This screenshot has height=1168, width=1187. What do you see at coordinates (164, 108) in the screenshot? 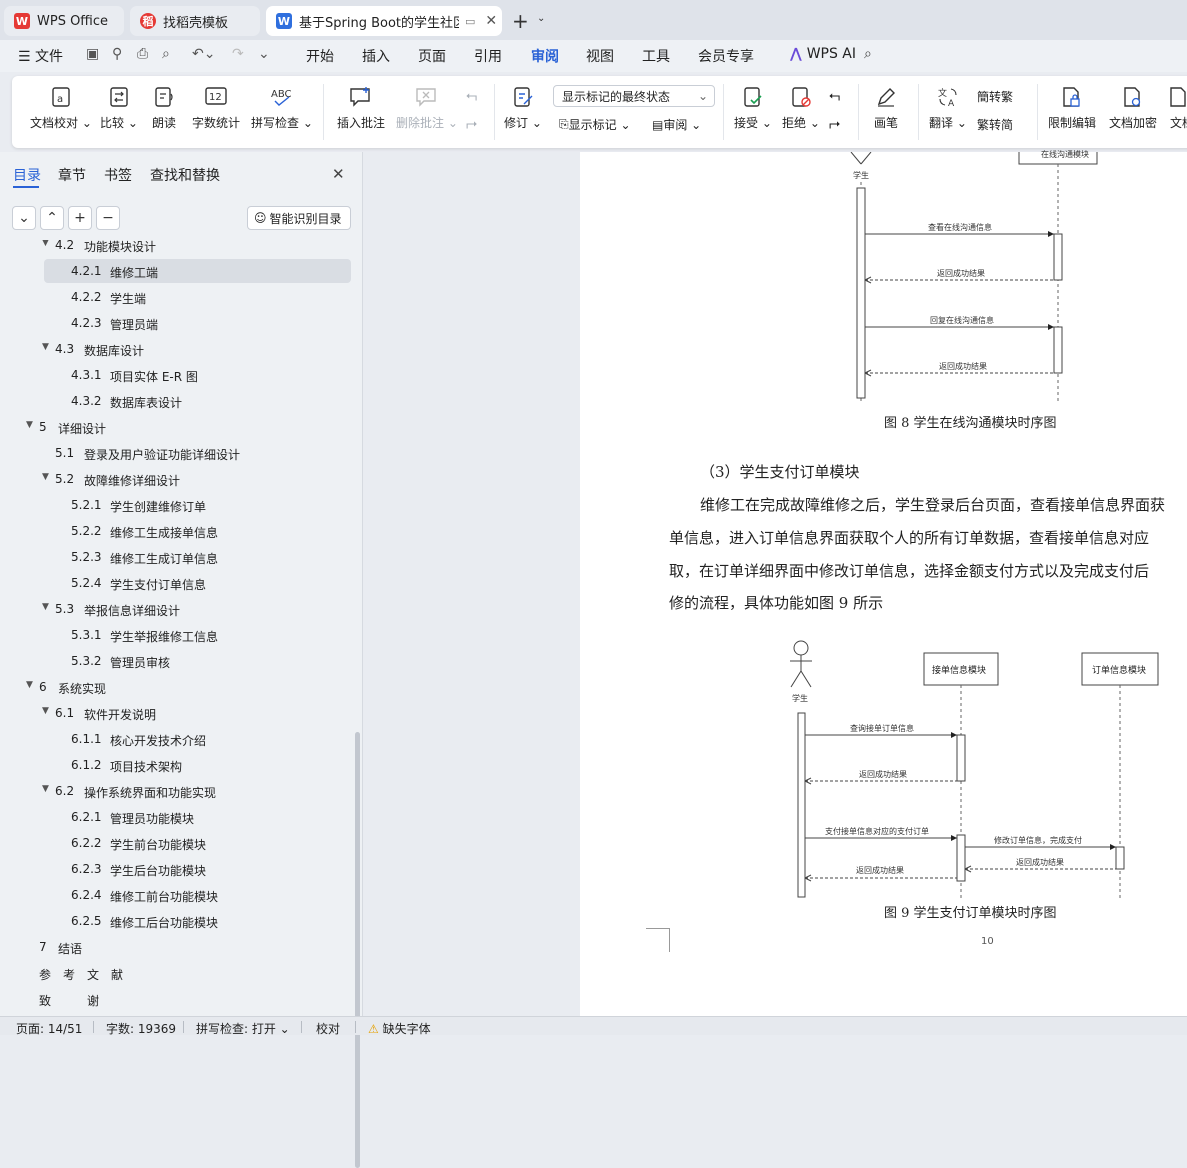
I see `read-aloud-button: 朗读` at bounding box center [164, 108].